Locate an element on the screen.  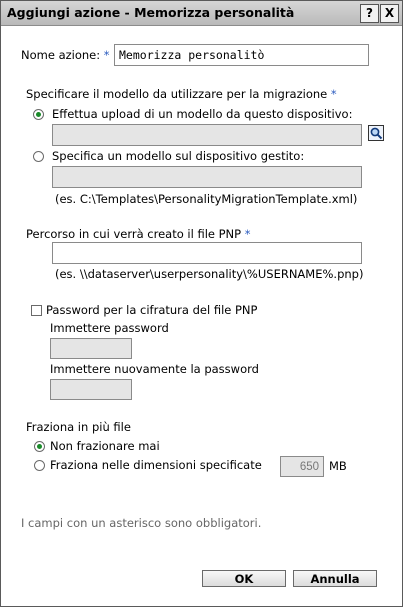
password-label: Immettere password is located at coordinates (109, 328).